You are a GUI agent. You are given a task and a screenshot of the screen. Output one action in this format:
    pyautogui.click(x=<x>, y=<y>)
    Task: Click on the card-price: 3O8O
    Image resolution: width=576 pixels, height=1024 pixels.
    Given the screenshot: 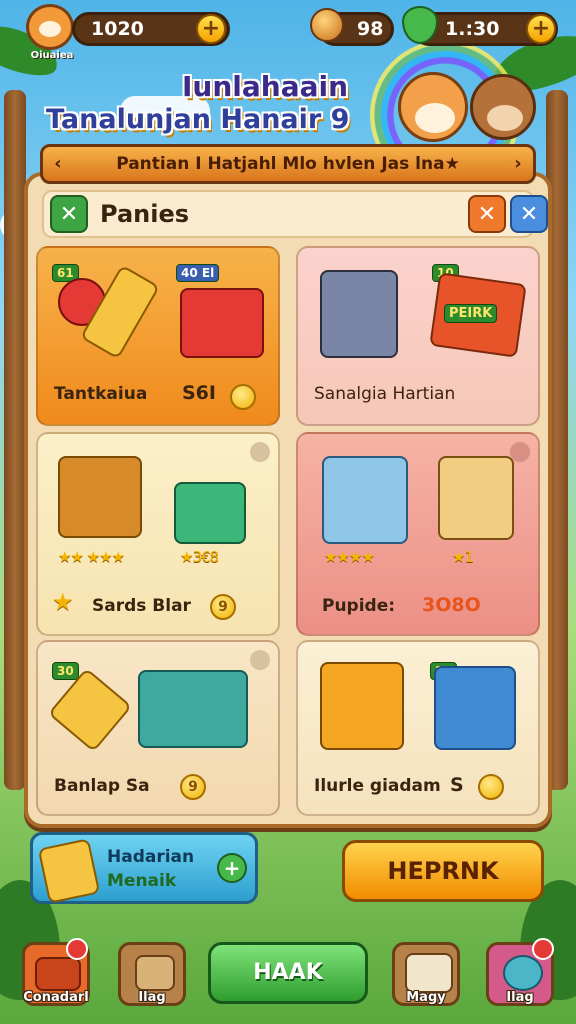 What is the action you would take?
    pyautogui.click(x=451, y=605)
    